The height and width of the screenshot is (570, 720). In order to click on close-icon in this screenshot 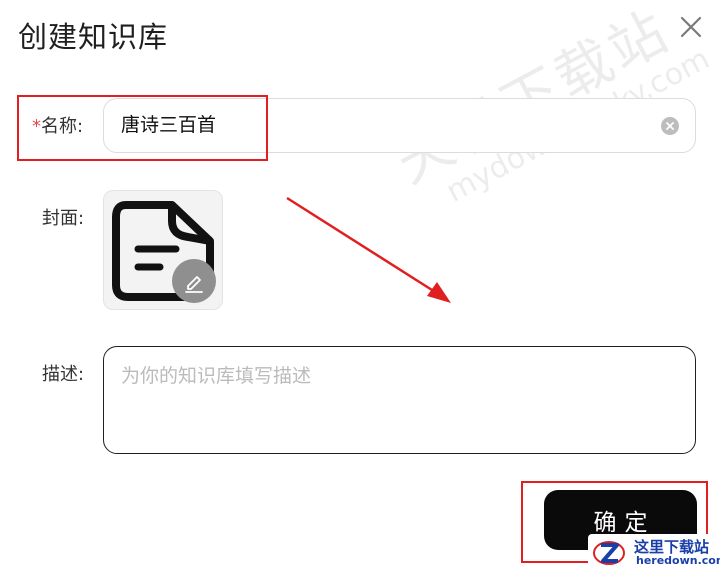, I will do `click(691, 27)`.